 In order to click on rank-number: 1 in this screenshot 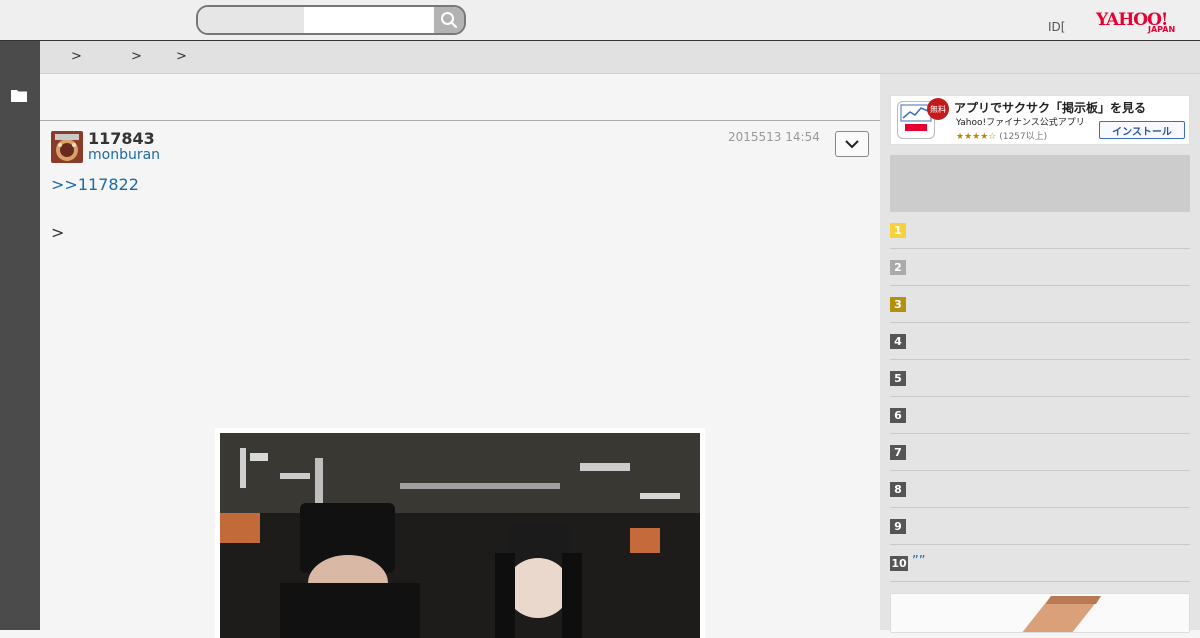, I will do `click(898, 230)`.